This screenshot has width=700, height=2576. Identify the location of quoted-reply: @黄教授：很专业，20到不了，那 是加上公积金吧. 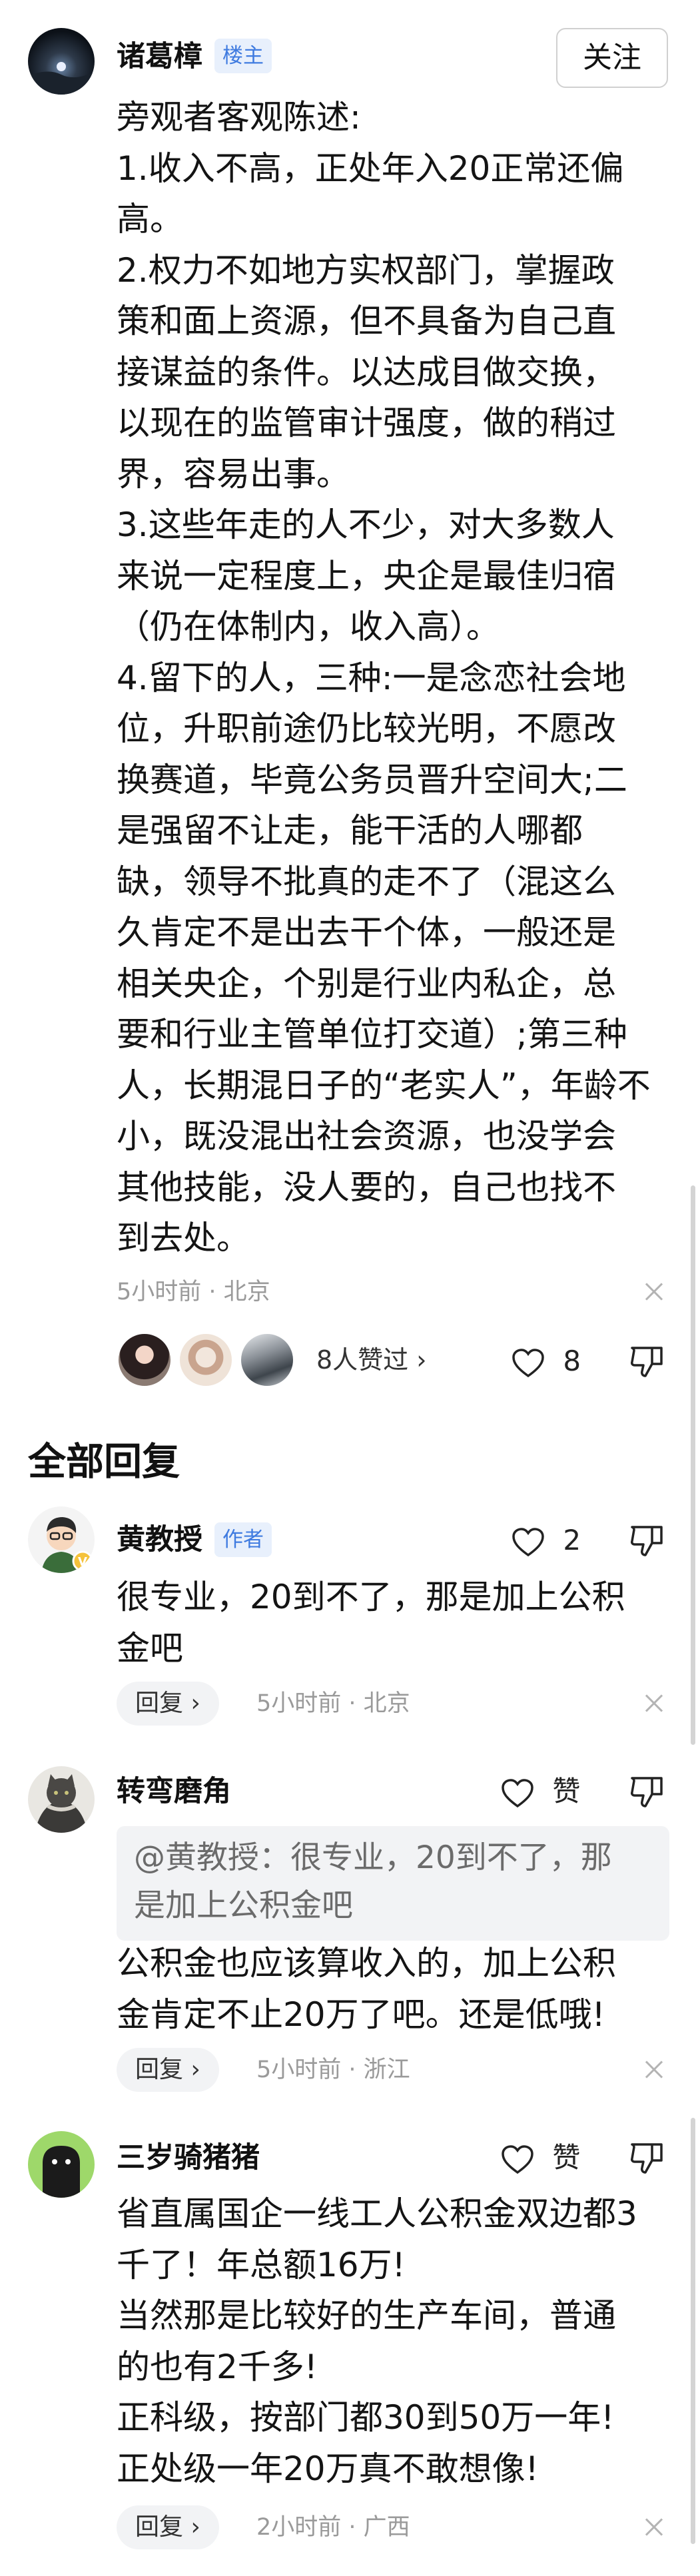
(393, 1883).